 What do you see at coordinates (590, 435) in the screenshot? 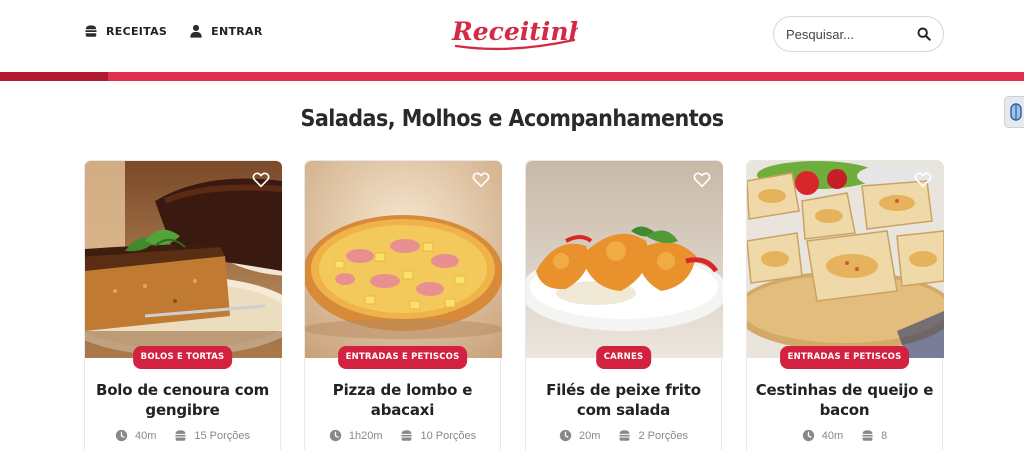
I see `prep-time-value: 20m` at bounding box center [590, 435].